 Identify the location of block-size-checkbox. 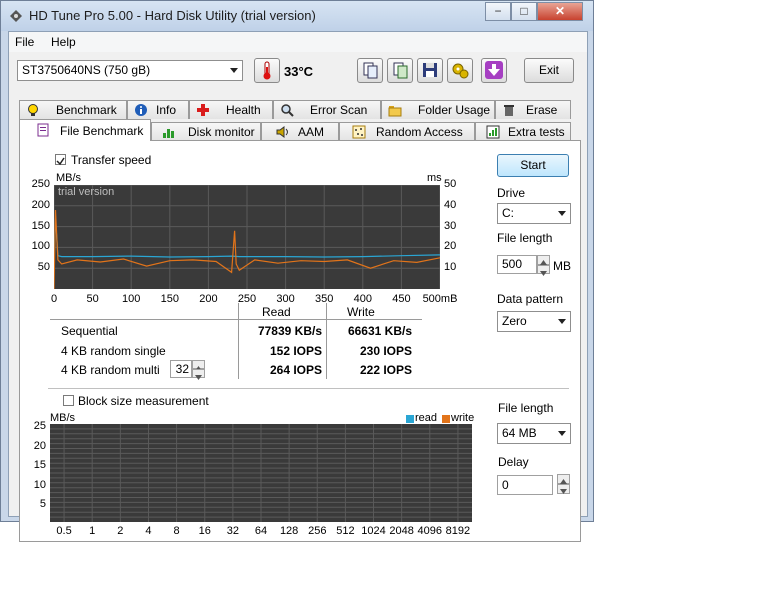
(68, 400).